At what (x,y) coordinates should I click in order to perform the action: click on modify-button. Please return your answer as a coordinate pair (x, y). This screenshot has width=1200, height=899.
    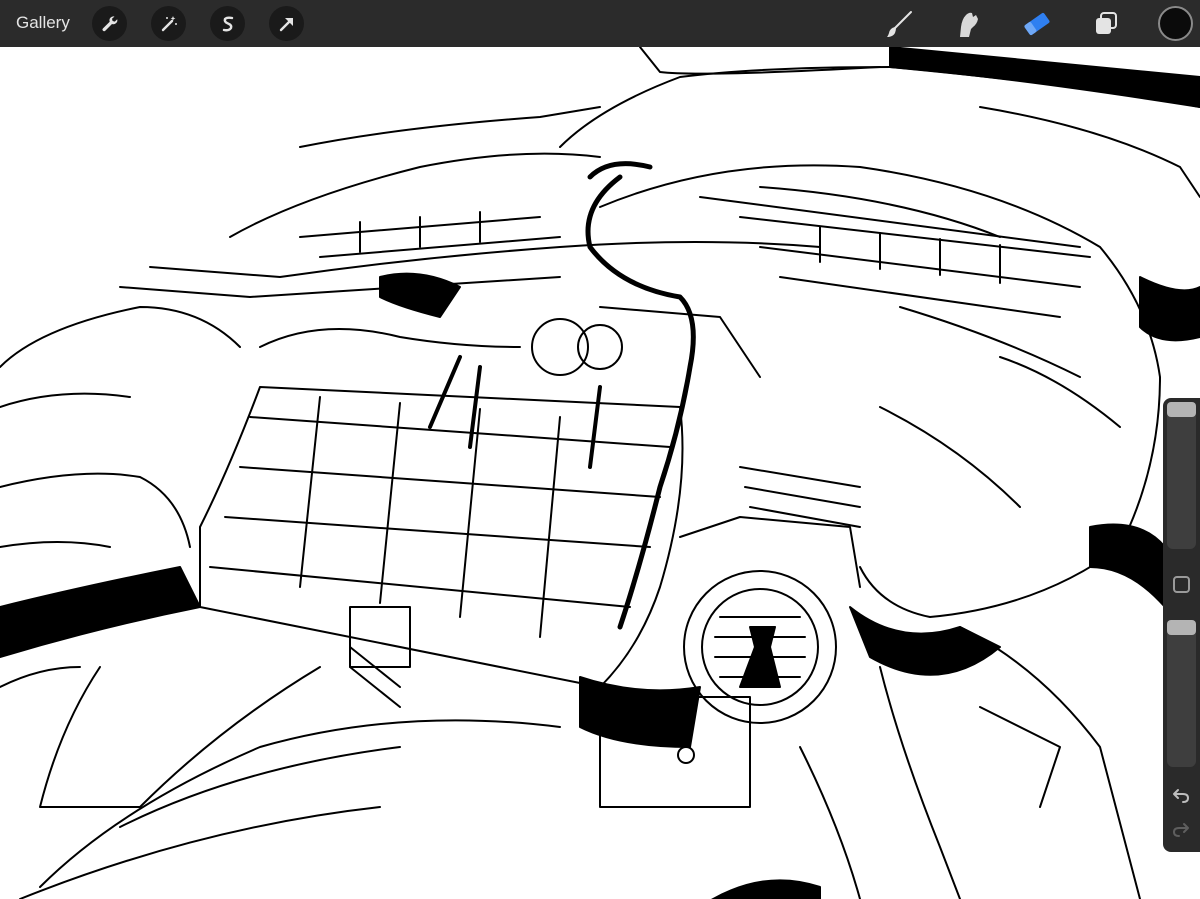
    Looking at the image, I should click on (1181, 584).